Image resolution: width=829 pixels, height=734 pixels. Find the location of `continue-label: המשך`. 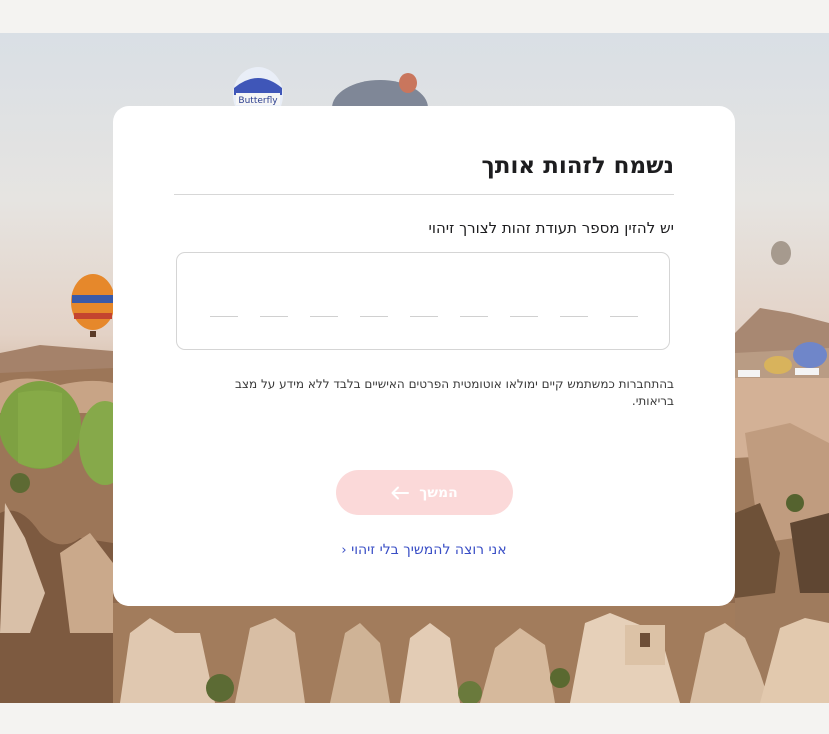

continue-label: המשך is located at coordinates (438, 492).